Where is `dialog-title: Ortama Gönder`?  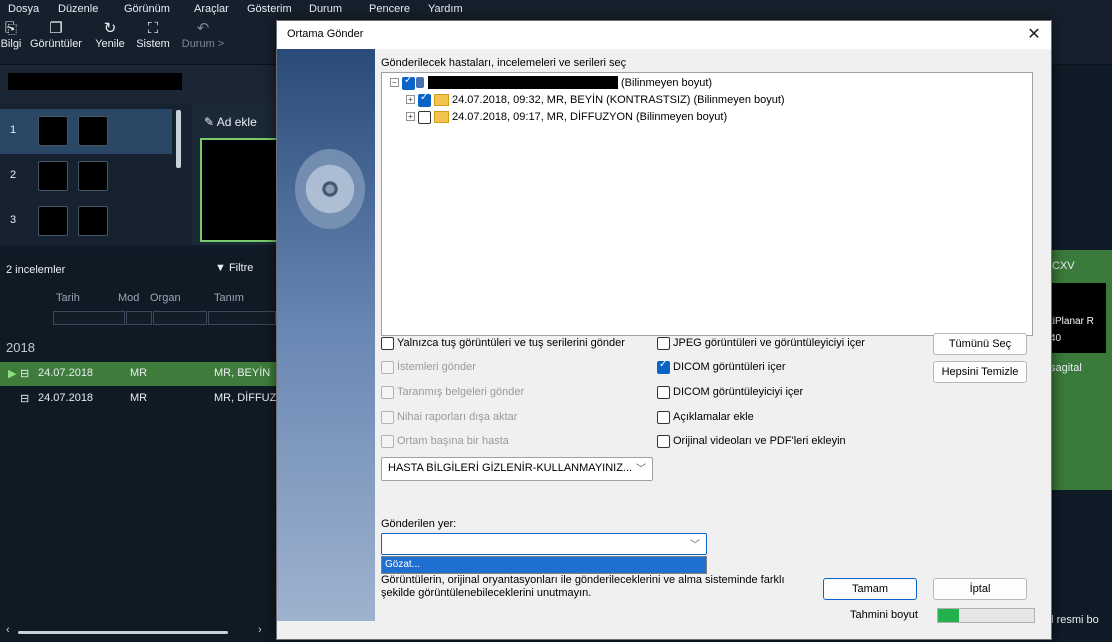 dialog-title: Ortama Gönder is located at coordinates (325, 34).